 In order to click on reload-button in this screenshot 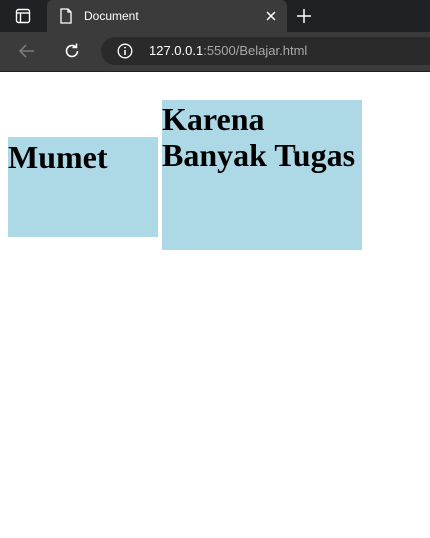, I will do `click(72, 51)`.